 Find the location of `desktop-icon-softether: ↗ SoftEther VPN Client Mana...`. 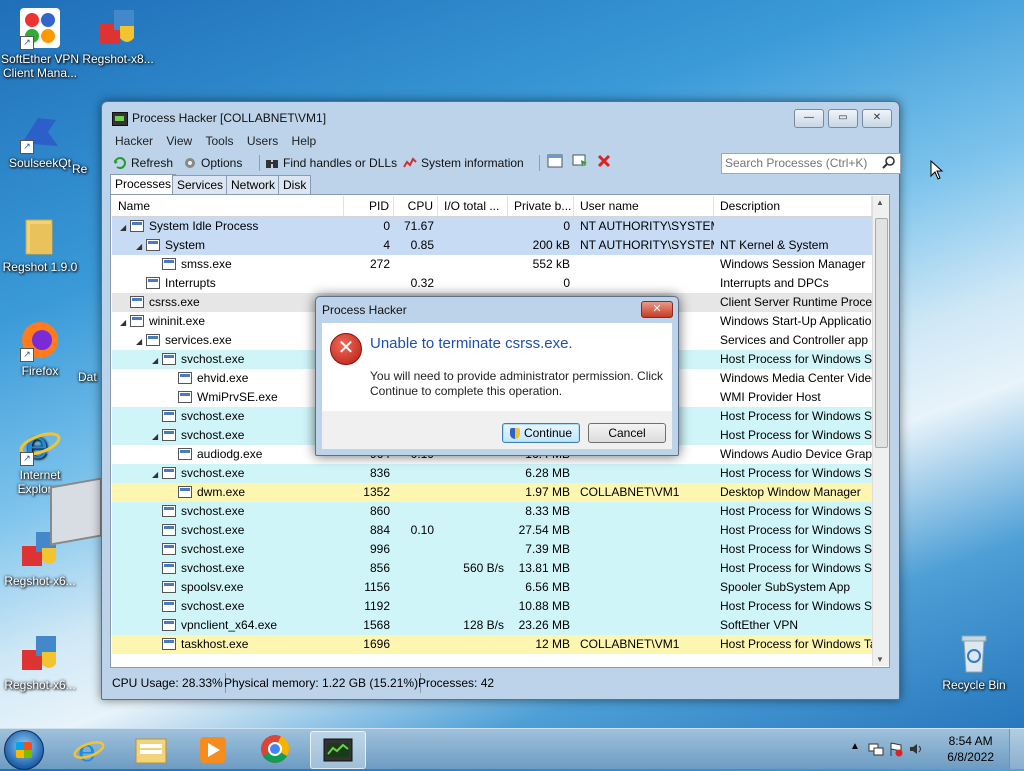

desktop-icon-softether: ↗ SoftEther VPN Client Mana... is located at coordinates (40, 43).